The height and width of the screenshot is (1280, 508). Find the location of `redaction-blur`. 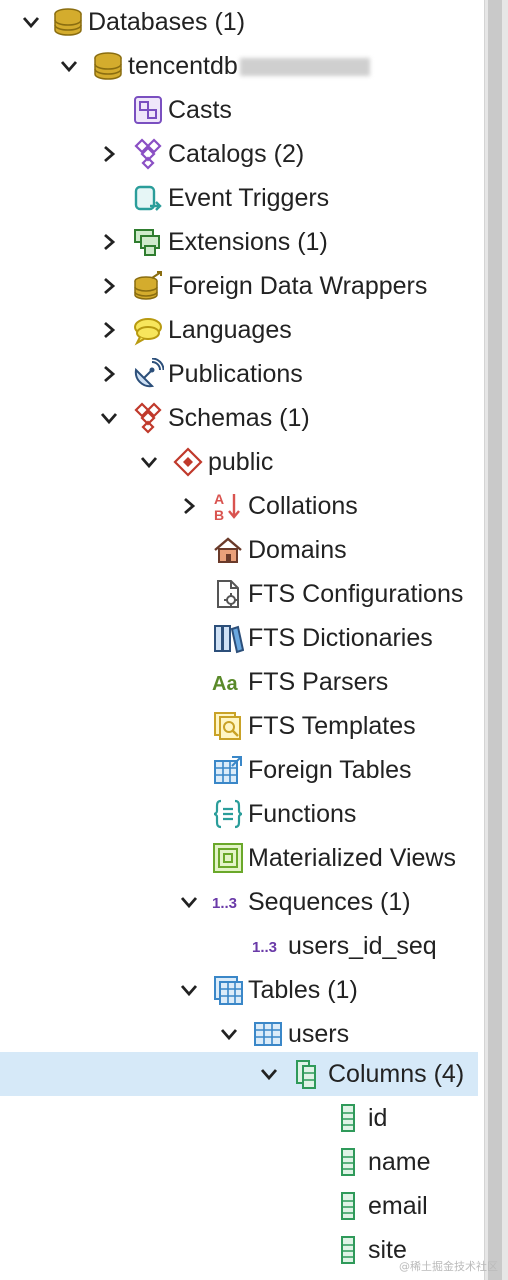

redaction-blur is located at coordinates (305, 67).